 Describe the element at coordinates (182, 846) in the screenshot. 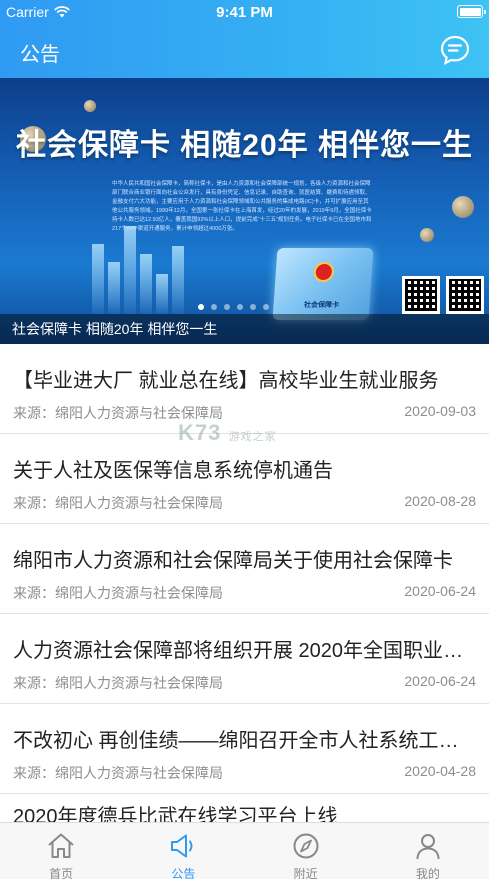

I see `megaphone-icon` at that location.